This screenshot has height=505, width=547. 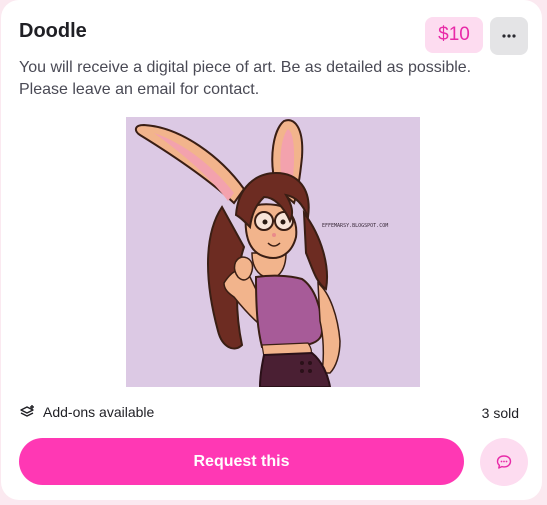 What do you see at coordinates (99, 412) in the screenshot?
I see `addons-label: Add-ons available` at bounding box center [99, 412].